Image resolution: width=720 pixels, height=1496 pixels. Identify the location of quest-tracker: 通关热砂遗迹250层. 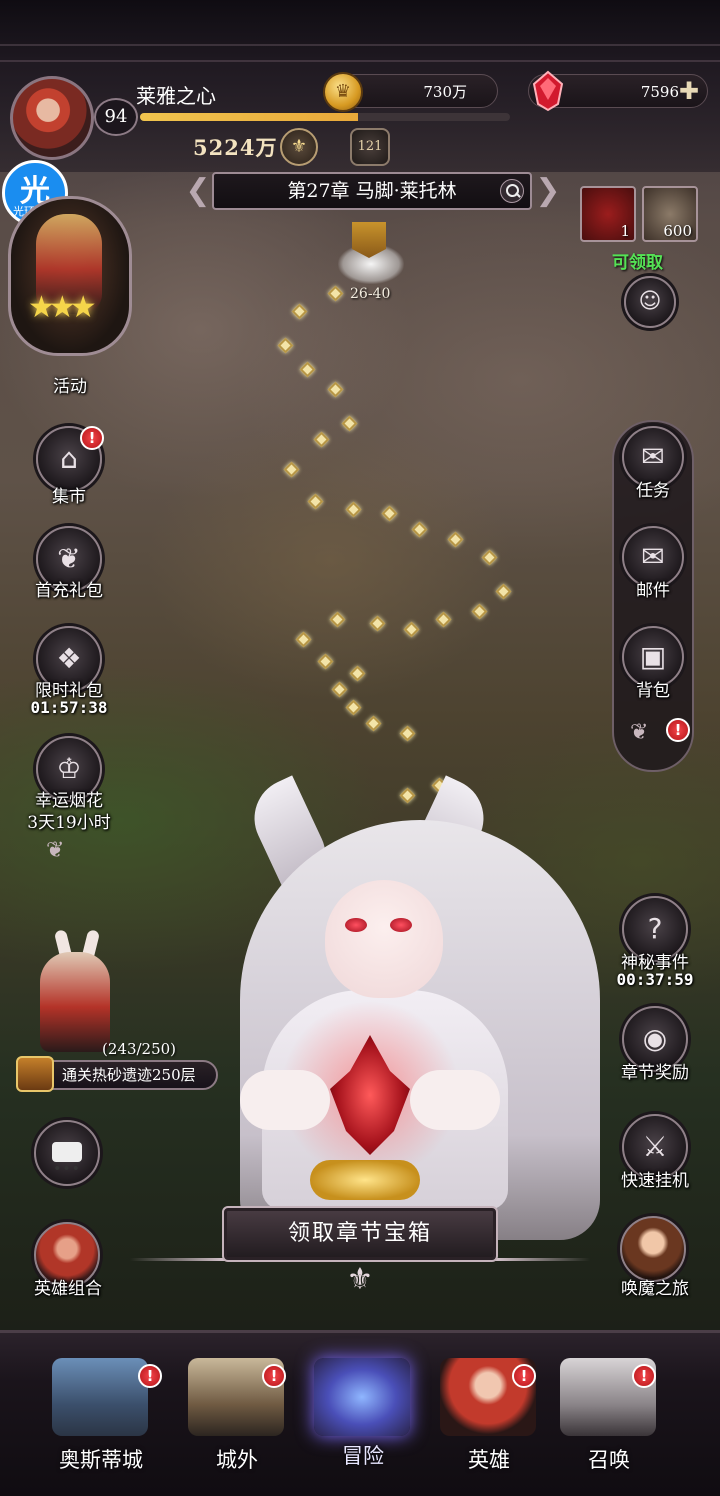
(123, 1075).